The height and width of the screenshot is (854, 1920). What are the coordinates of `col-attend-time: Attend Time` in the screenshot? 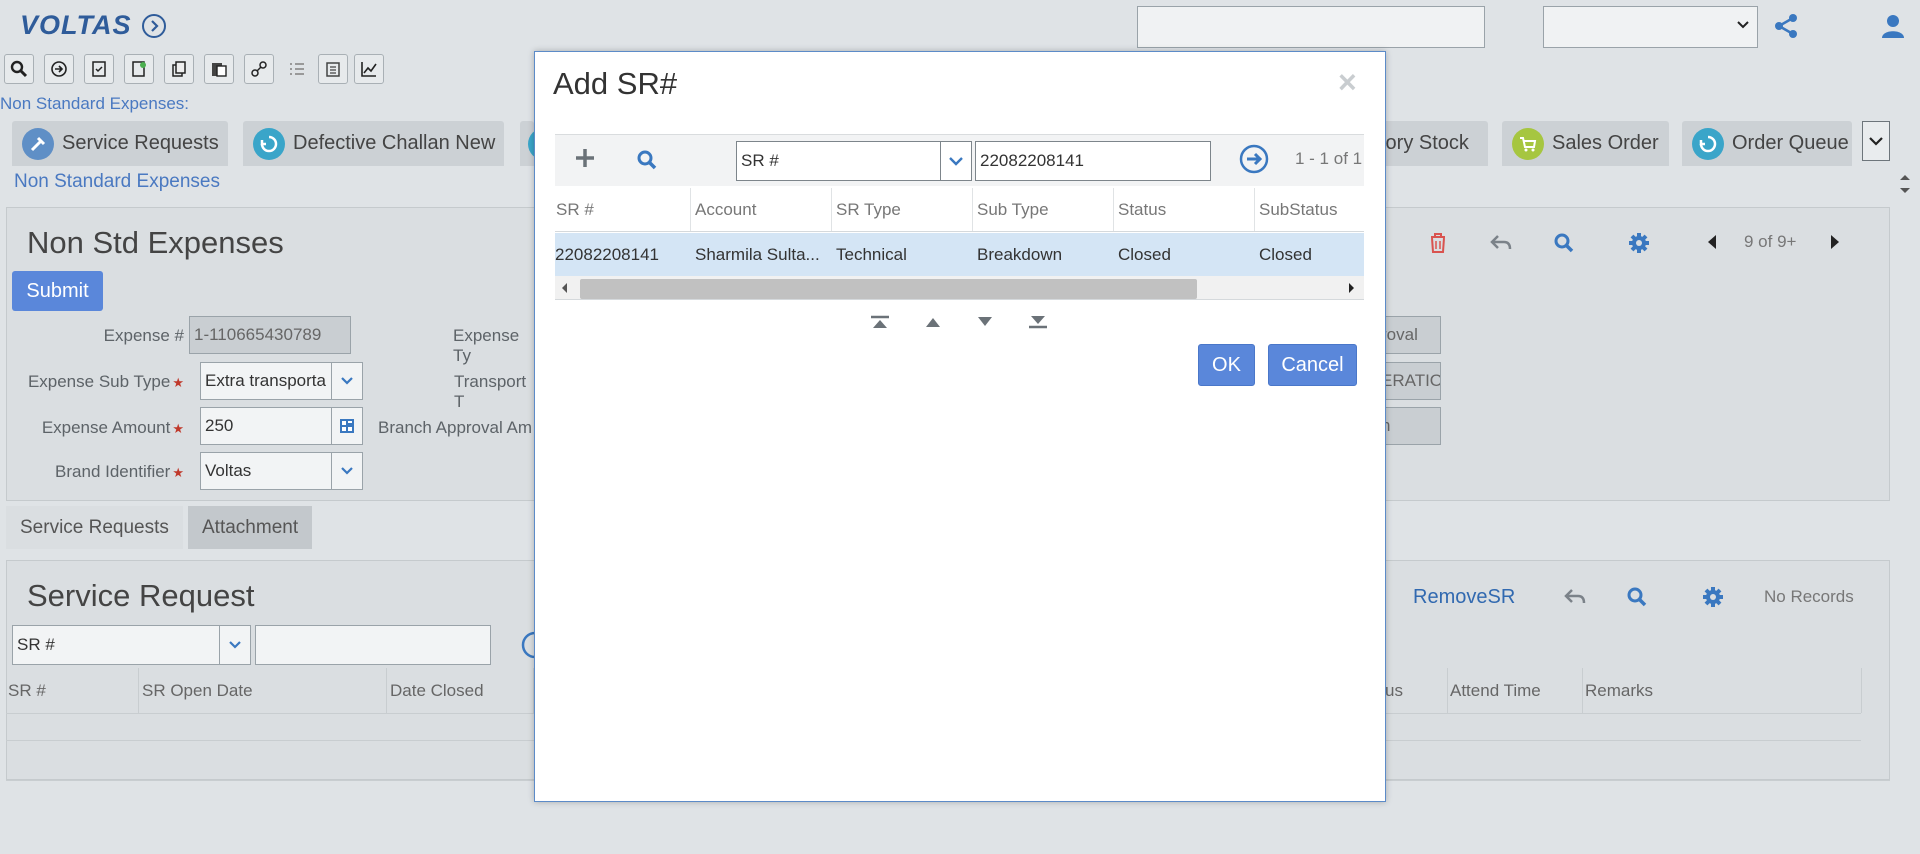 It's located at (1516, 690).